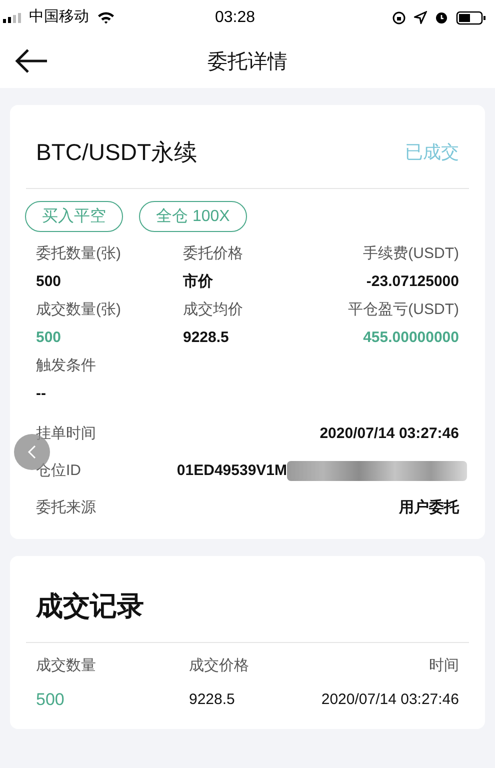 This screenshot has height=768, width=495. Describe the element at coordinates (212, 700) in the screenshot. I see `table-cell-text: 9228.5` at that location.